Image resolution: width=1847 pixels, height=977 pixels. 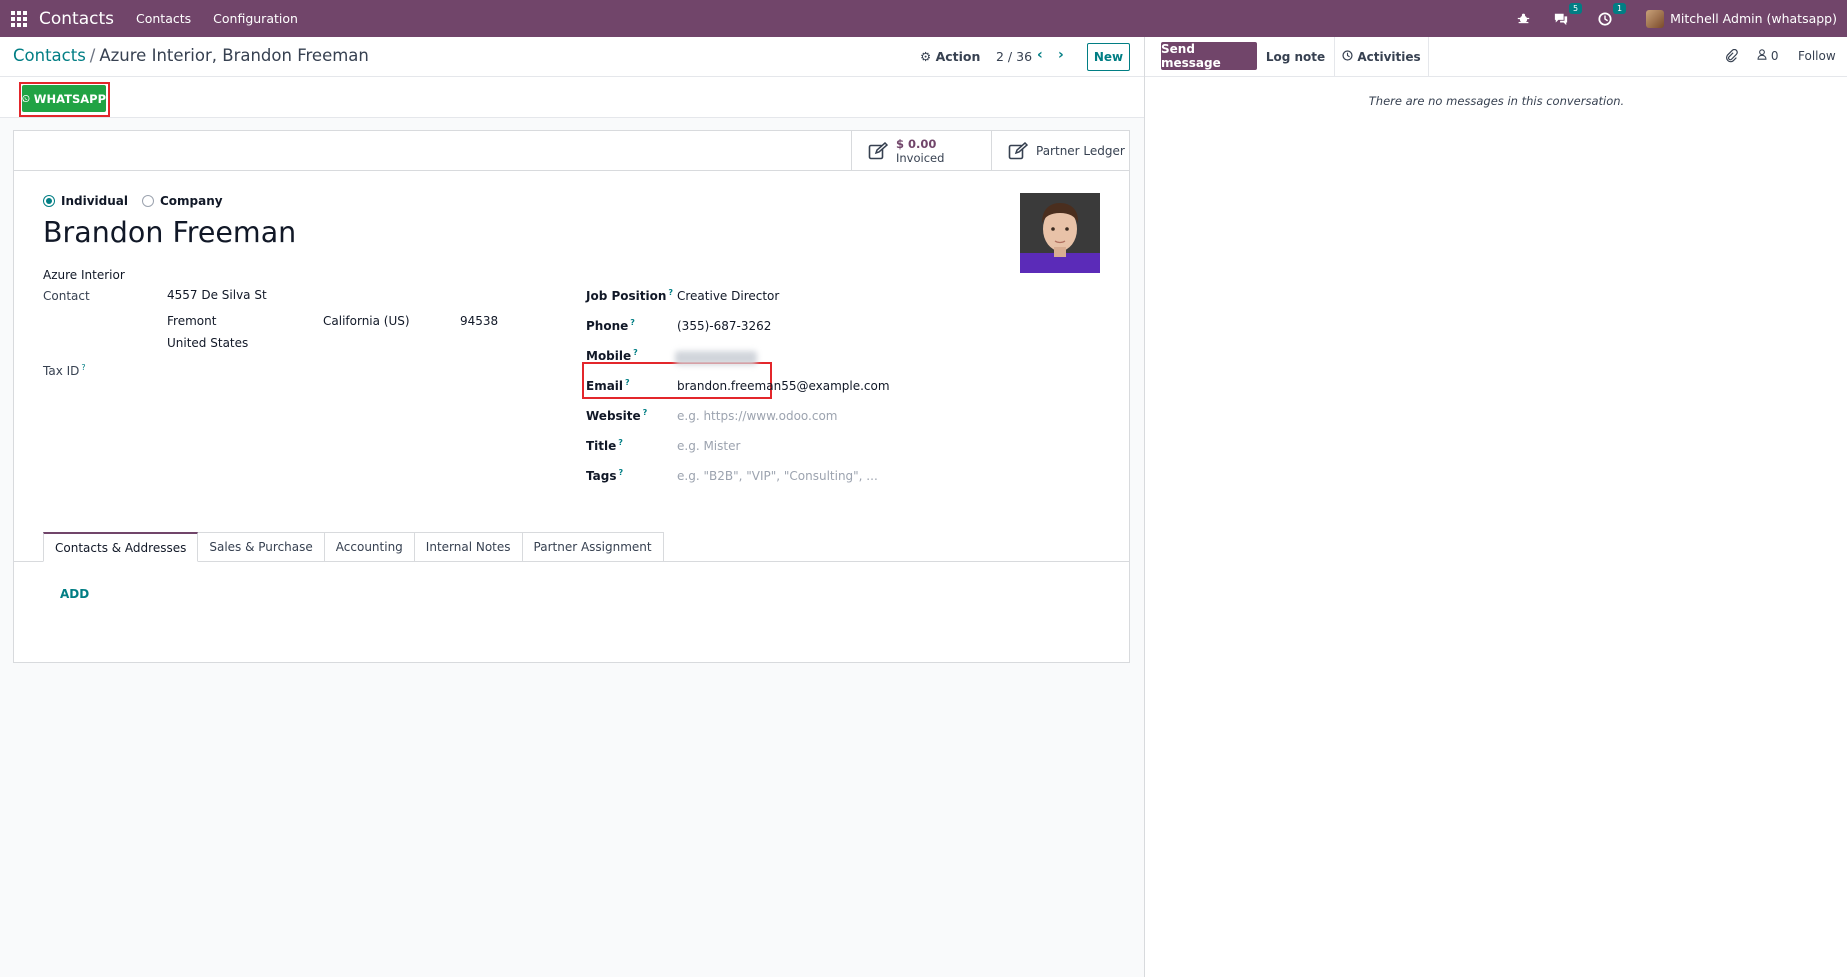 What do you see at coordinates (1014, 56) in the screenshot?
I see `pager-value: 2 / 36` at bounding box center [1014, 56].